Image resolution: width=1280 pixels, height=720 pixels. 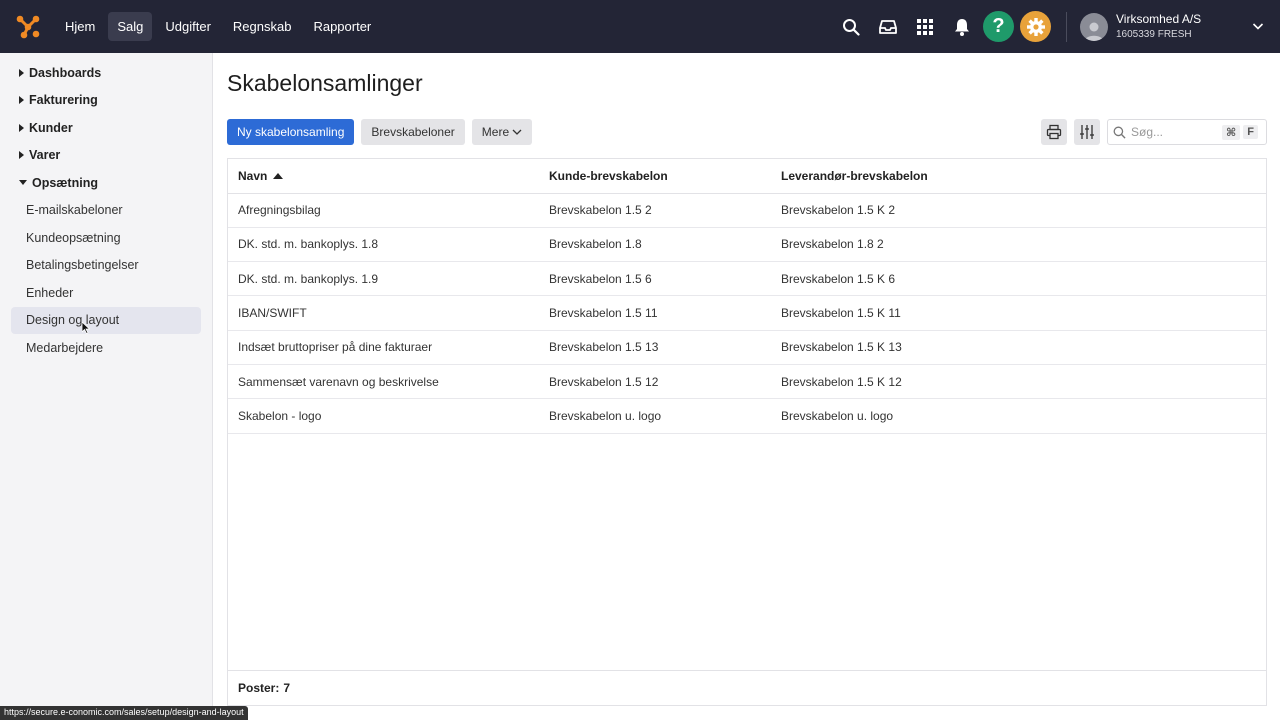 I want to click on cell-supplier-template: Brevskabelon 1.5 K 2, so click(x=1018, y=210).